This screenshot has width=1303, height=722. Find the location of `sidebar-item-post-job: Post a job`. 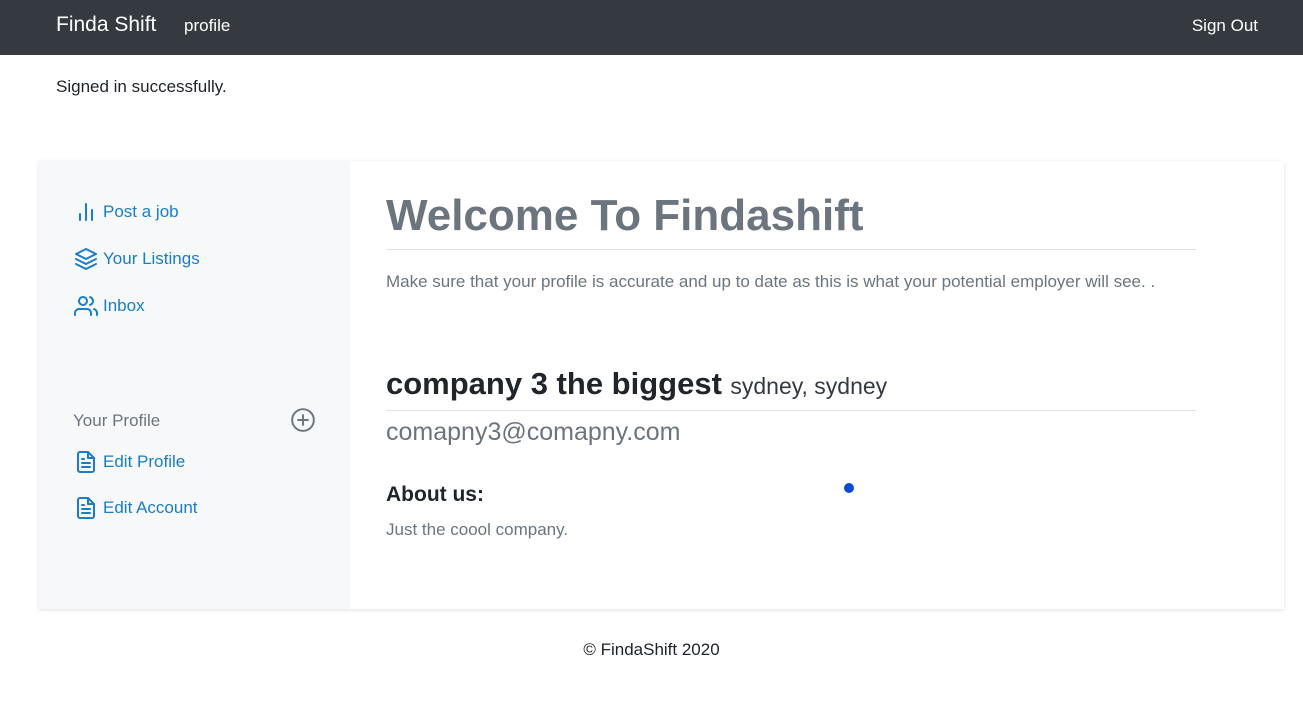

sidebar-item-post-job: Post a job is located at coordinates (126, 212).